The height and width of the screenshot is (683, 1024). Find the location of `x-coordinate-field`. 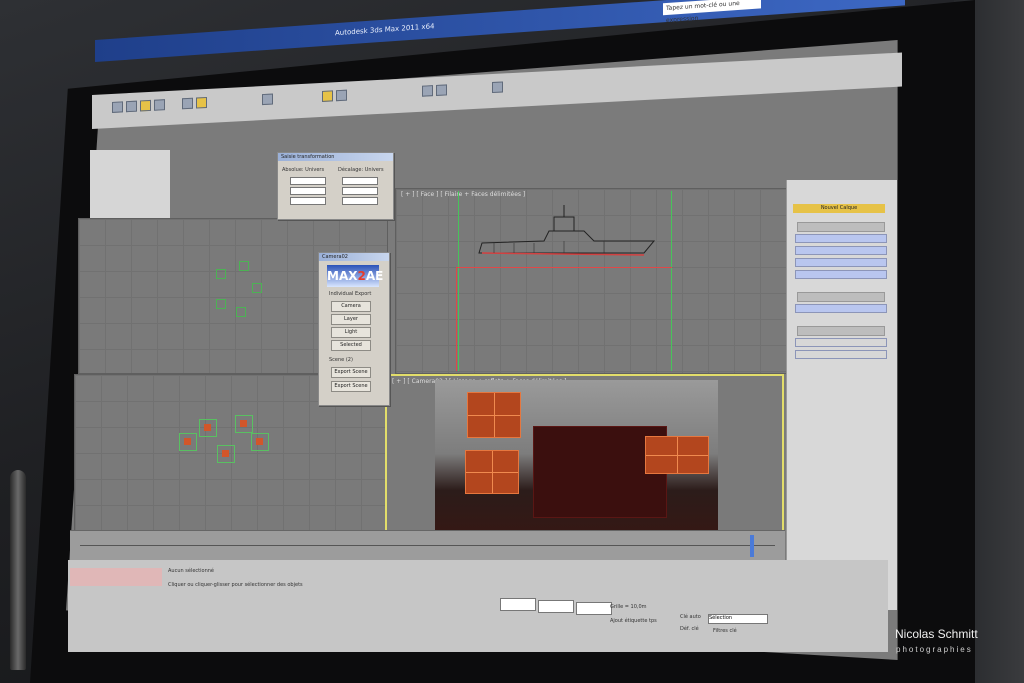

x-coordinate-field is located at coordinates (518, 604).